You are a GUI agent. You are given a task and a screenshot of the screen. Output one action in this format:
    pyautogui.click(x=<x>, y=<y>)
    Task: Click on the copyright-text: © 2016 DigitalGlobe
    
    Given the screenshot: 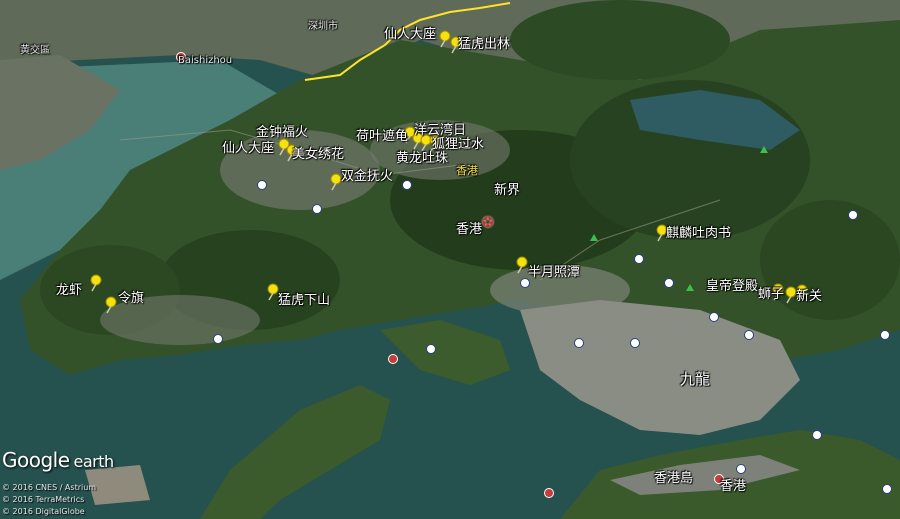 What is the action you would take?
    pyautogui.click(x=43, y=511)
    